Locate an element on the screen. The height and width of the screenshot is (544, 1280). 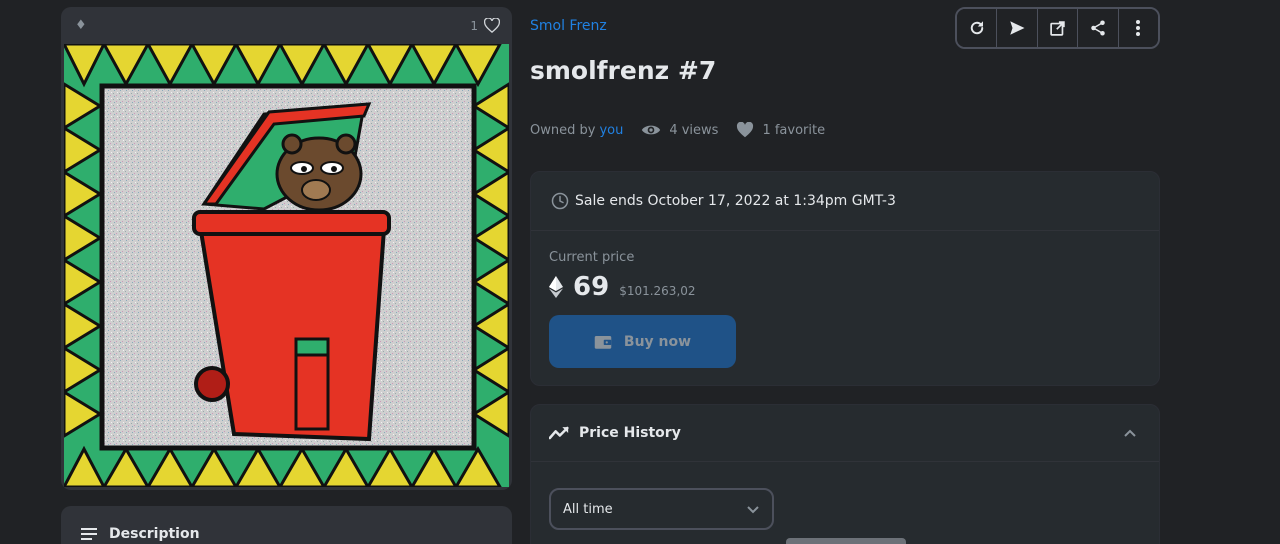
current-price-label: Current price is located at coordinates (592, 257).